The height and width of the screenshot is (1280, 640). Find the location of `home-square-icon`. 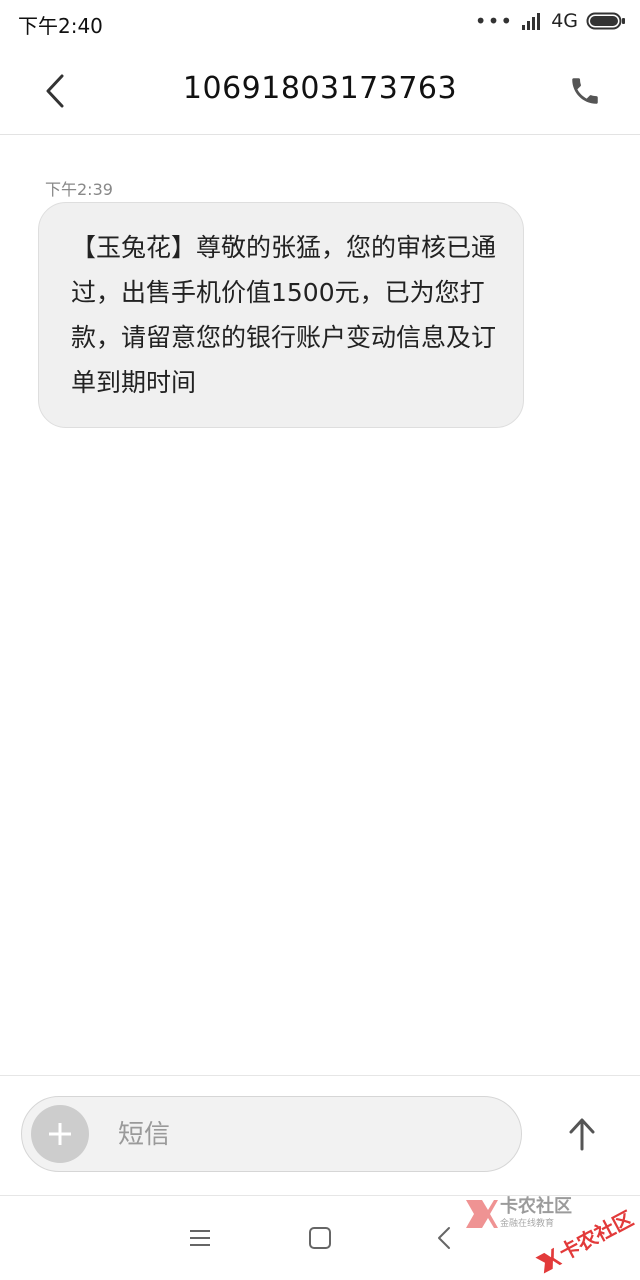

home-square-icon is located at coordinates (320, 1238).